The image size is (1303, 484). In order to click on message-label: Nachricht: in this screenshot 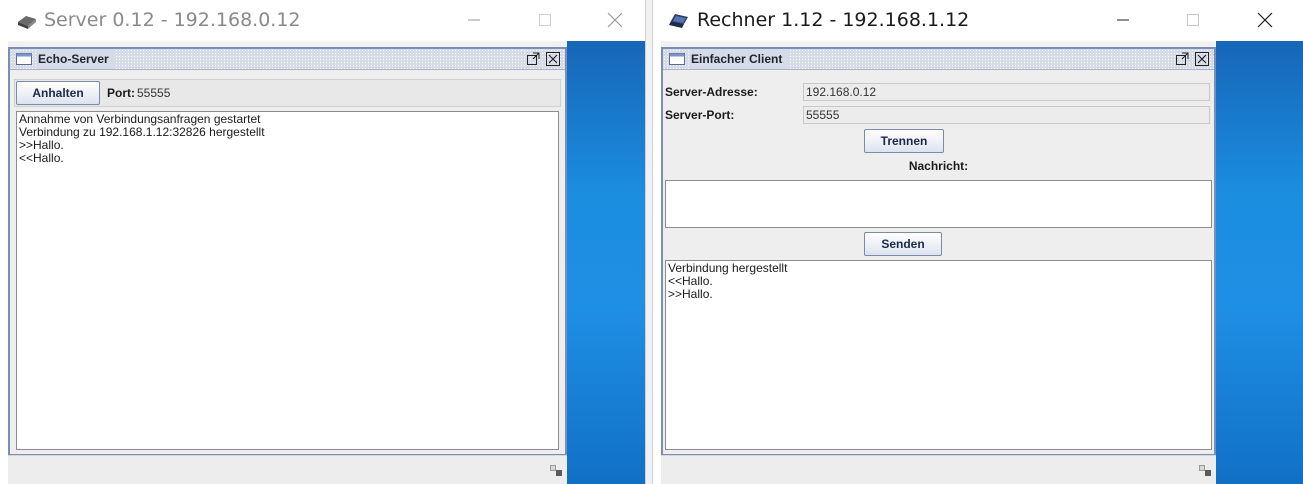, I will do `click(938, 166)`.